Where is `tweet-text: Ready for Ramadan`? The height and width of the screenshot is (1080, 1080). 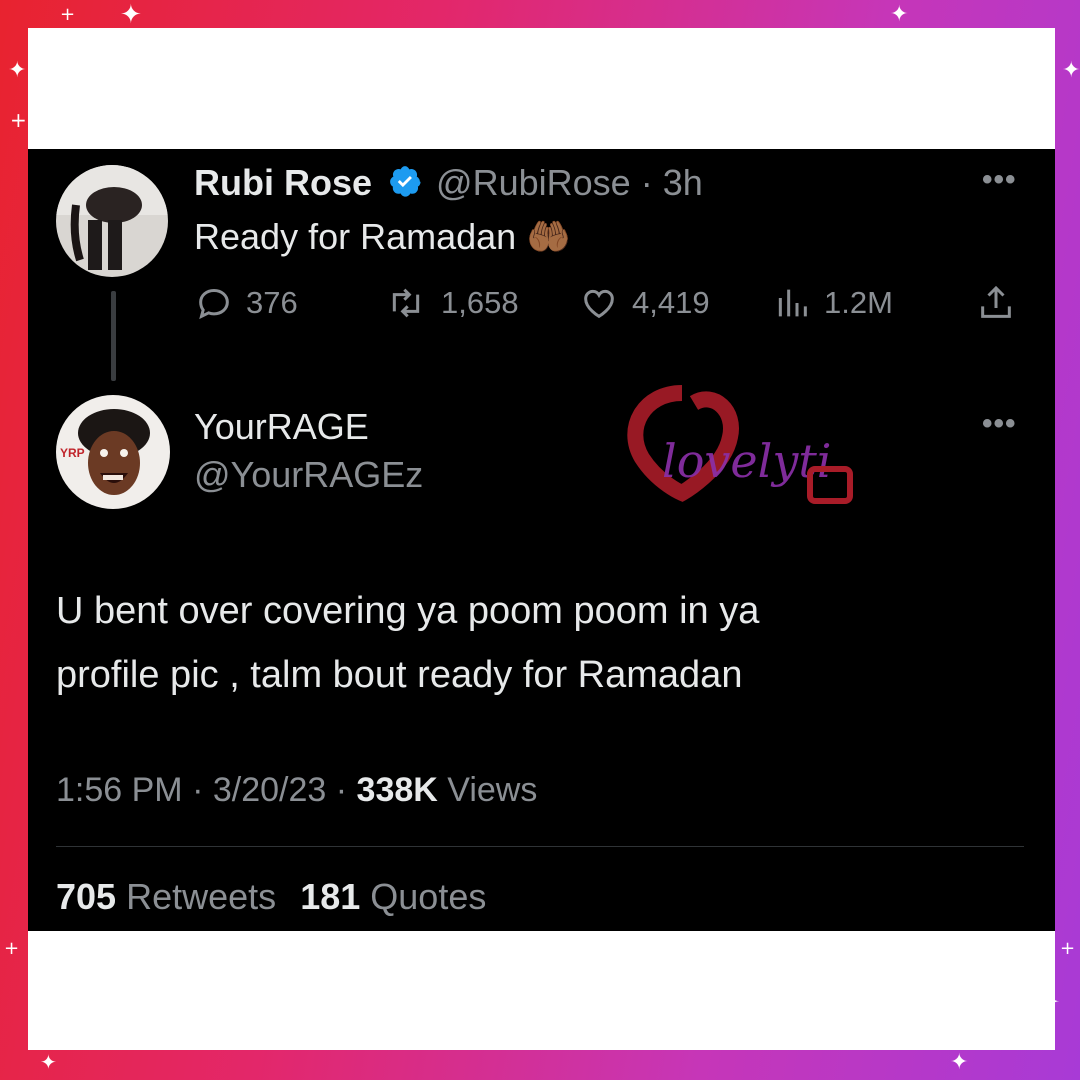
tweet-text: Ready for Ramadan is located at coordinates (355, 236).